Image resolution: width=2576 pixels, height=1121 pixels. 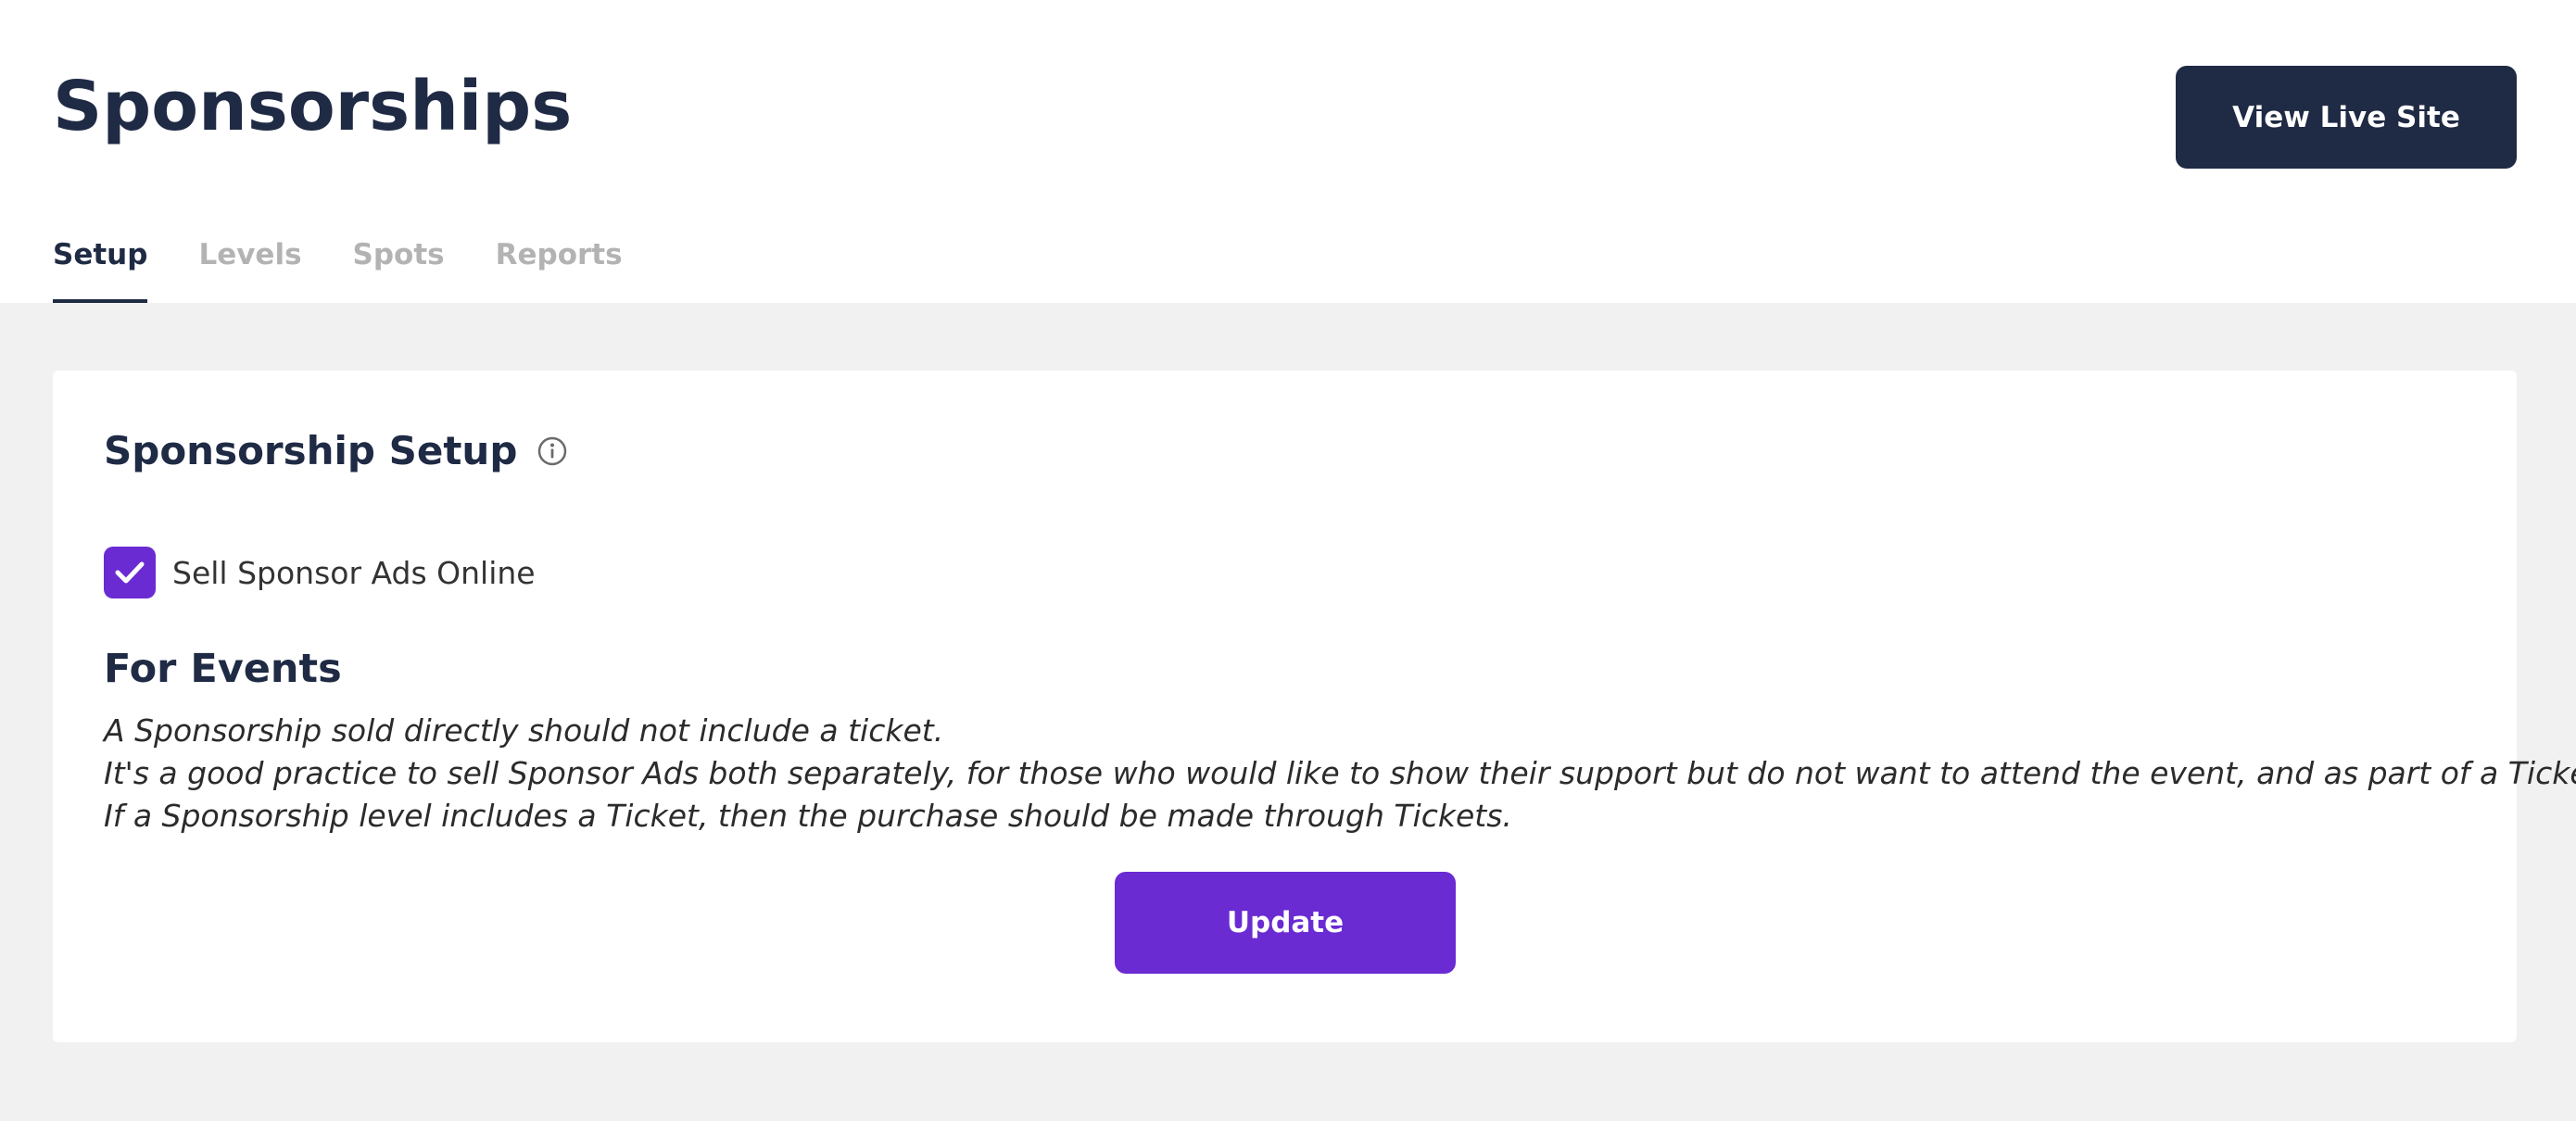 What do you see at coordinates (1285, 923) in the screenshot?
I see `update-button: Update` at bounding box center [1285, 923].